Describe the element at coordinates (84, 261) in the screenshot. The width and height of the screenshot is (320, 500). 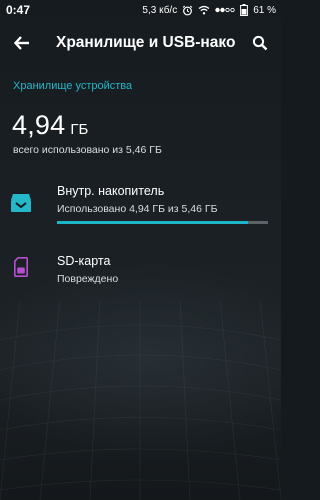
I see `storage-item-title: SD-карта` at that location.